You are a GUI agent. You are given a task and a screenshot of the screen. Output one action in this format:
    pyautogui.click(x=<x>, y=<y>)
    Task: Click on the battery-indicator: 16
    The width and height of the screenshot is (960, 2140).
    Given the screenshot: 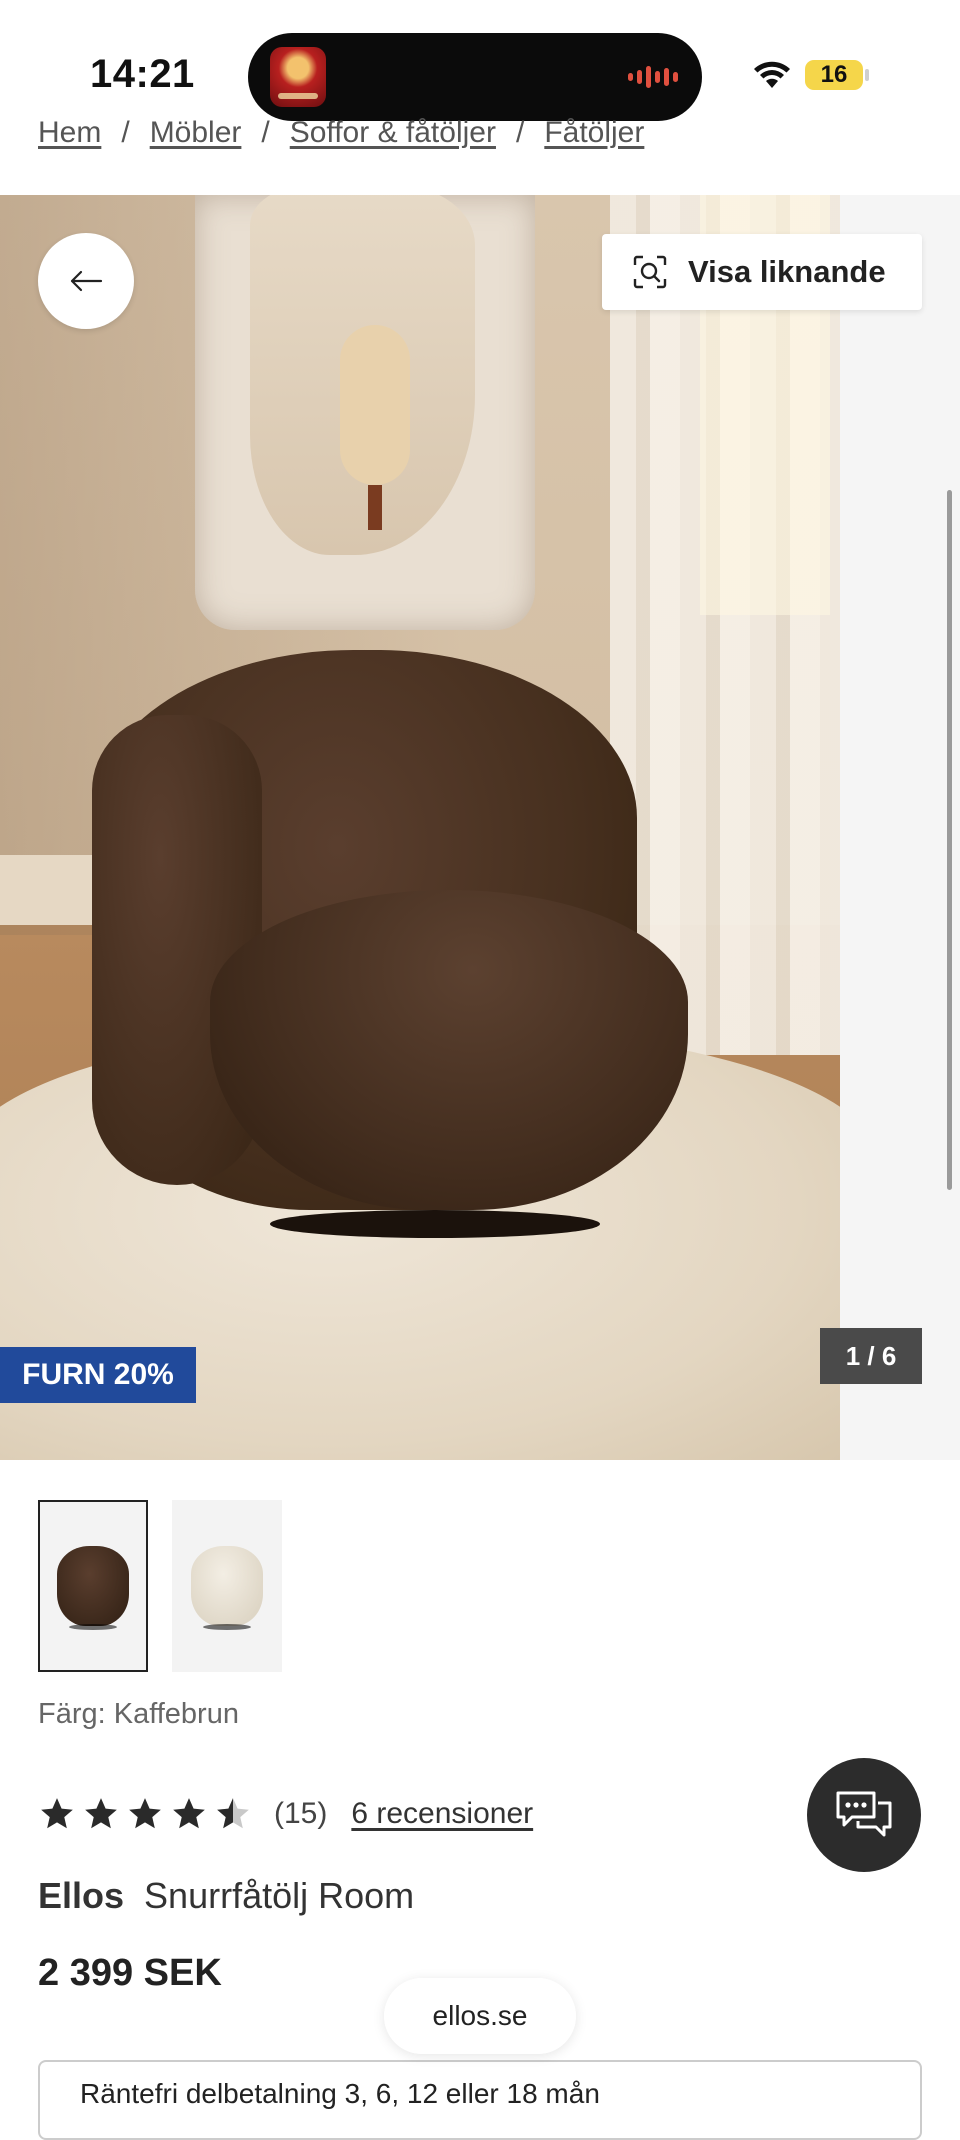 What is the action you would take?
    pyautogui.click(x=834, y=75)
    